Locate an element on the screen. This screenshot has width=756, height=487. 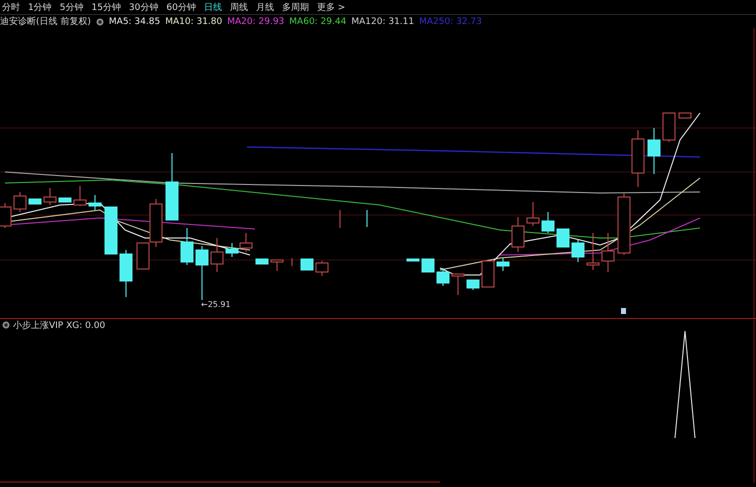
ma-reading: MA5: 34.85 is located at coordinates (134, 21).